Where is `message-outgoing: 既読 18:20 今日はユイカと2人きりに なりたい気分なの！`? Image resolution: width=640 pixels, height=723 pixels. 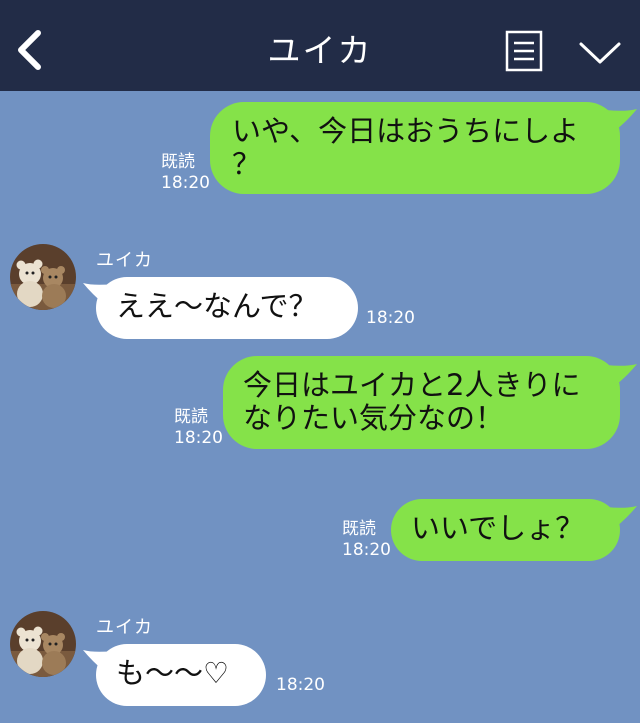 message-outgoing: 既読 18:20 今日はユイカと2人きりに なりたい気分なの！ is located at coordinates (320, 402).